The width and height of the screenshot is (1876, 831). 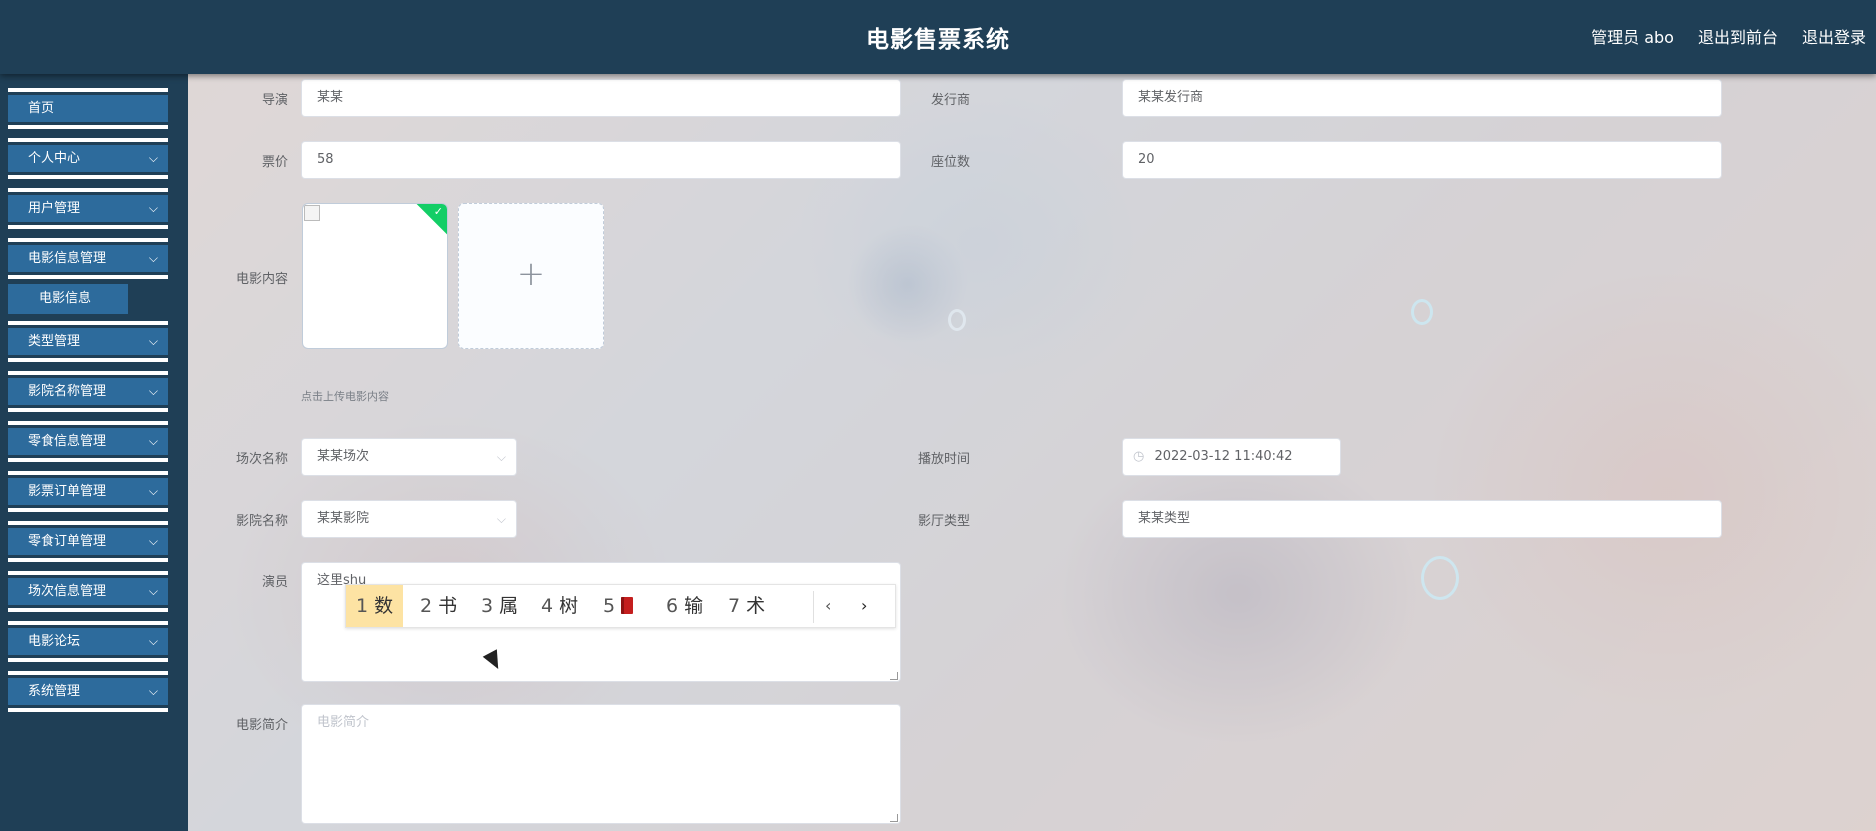 What do you see at coordinates (343, 518) in the screenshot?
I see `cinema-name-value: 某某影院` at bounding box center [343, 518].